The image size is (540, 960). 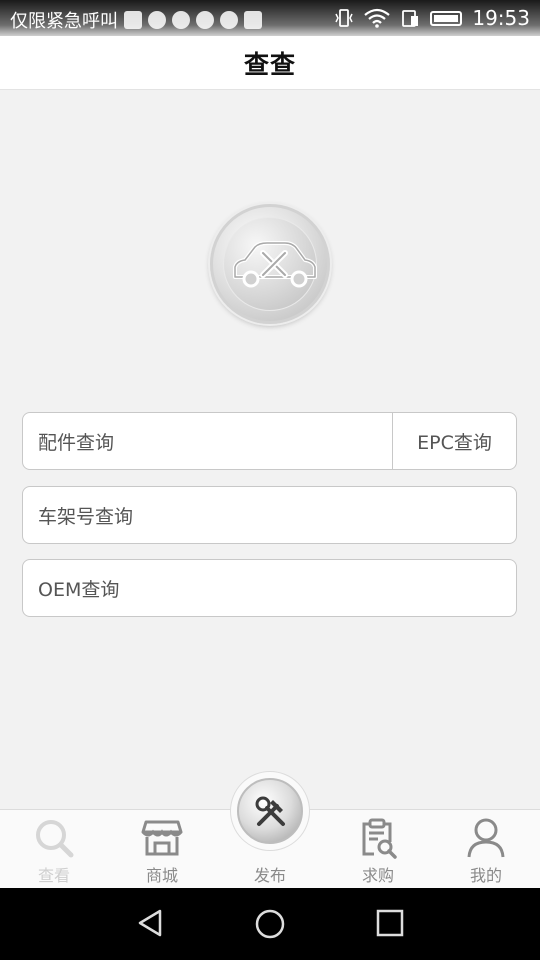 What do you see at coordinates (53, 875) in the screenshot?
I see `tab-view-label: 查看` at bounding box center [53, 875].